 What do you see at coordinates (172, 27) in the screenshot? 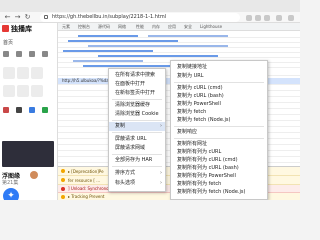
I see `tab-application: 应用` at bounding box center [172, 27].